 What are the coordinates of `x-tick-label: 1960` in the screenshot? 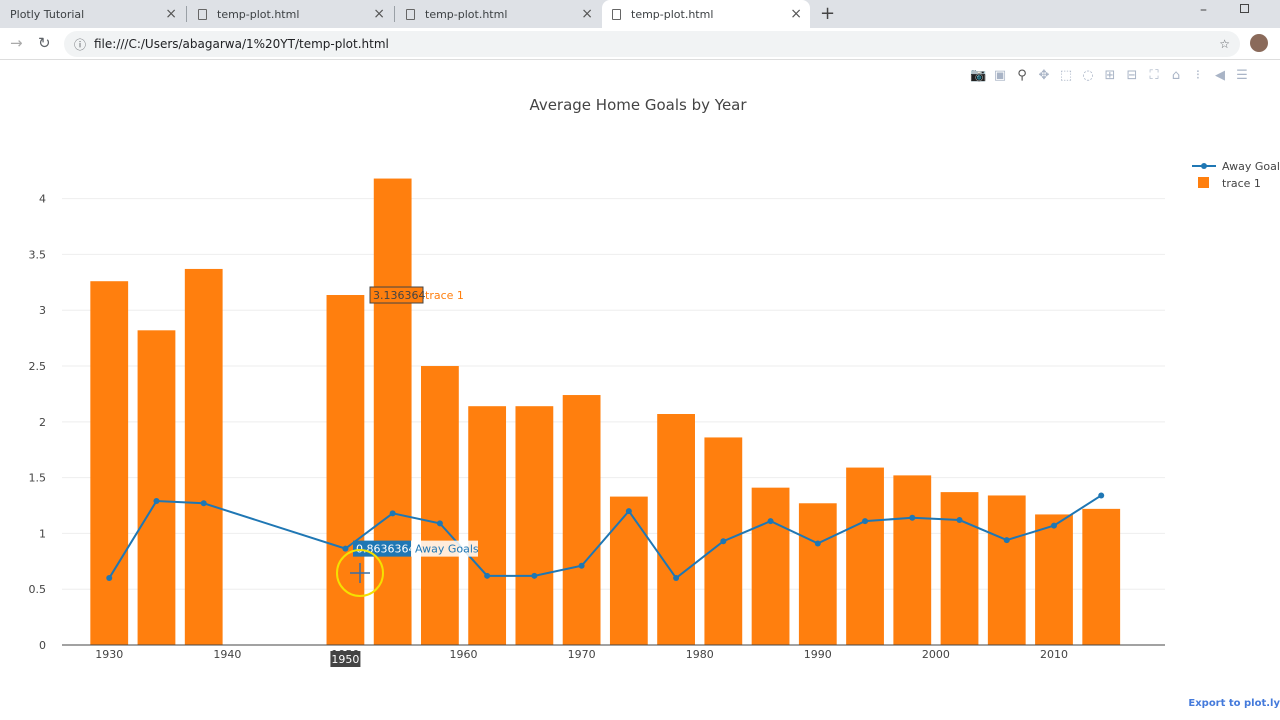 It's located at (464, 654).